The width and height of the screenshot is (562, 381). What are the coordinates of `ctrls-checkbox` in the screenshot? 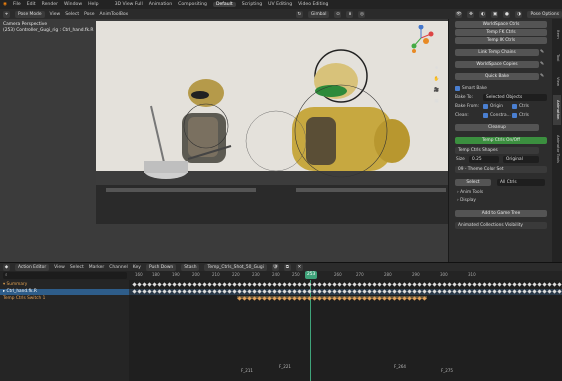 It's located at (514, 106).